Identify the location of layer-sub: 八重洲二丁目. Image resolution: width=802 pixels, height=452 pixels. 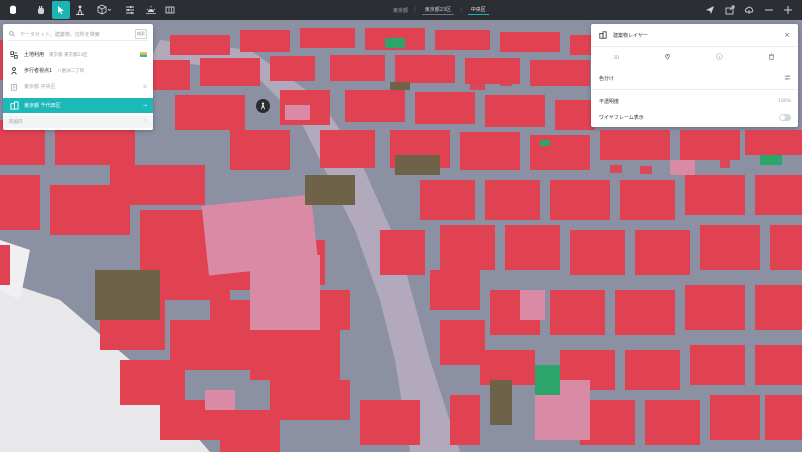
(71, 71).